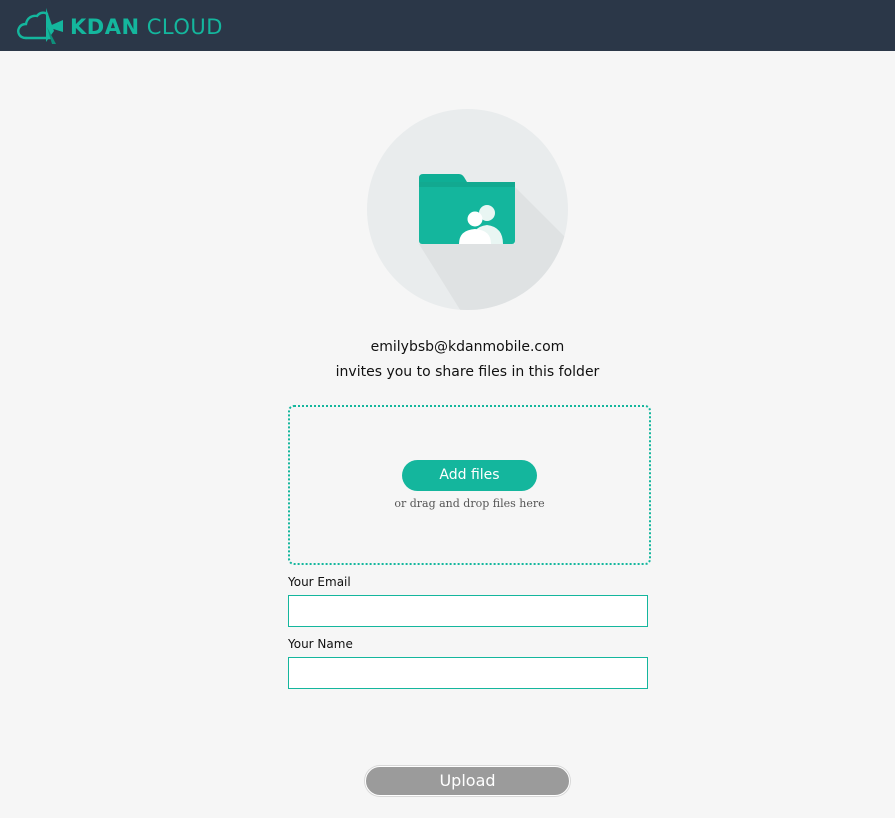 The height and width of the screenshot is (818, 895). What do you see at coordinates (467, 209) in the screenshot?
I see `shared-folder-illustration` at bounding box center [467, 209].